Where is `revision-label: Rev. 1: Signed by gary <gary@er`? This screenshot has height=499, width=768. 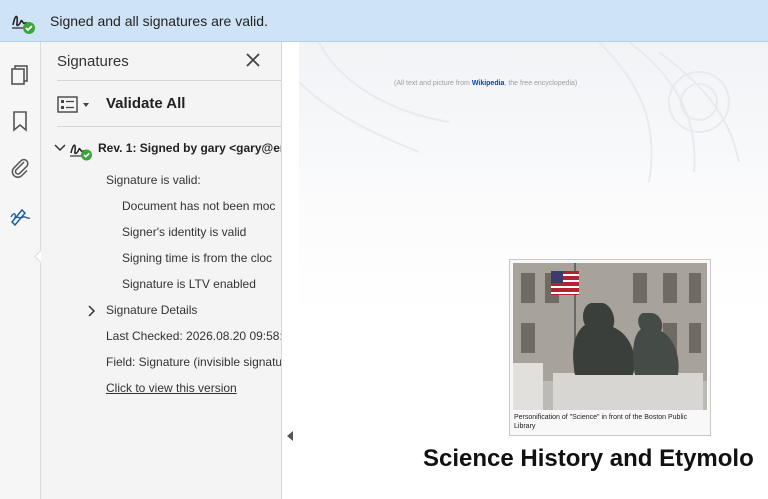
revision-label: Rev. 1: Signed by gary <gary@er is located at coordinates (190, 148).